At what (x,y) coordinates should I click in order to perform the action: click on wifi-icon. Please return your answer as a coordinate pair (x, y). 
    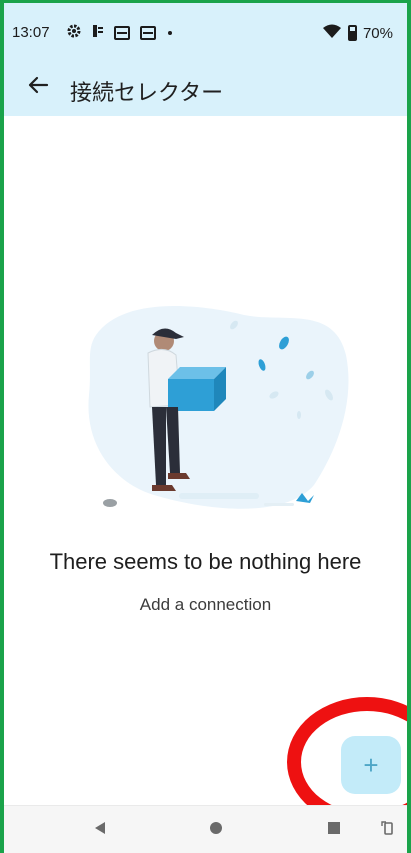
    Looking at the image, I should click on (332, 33).